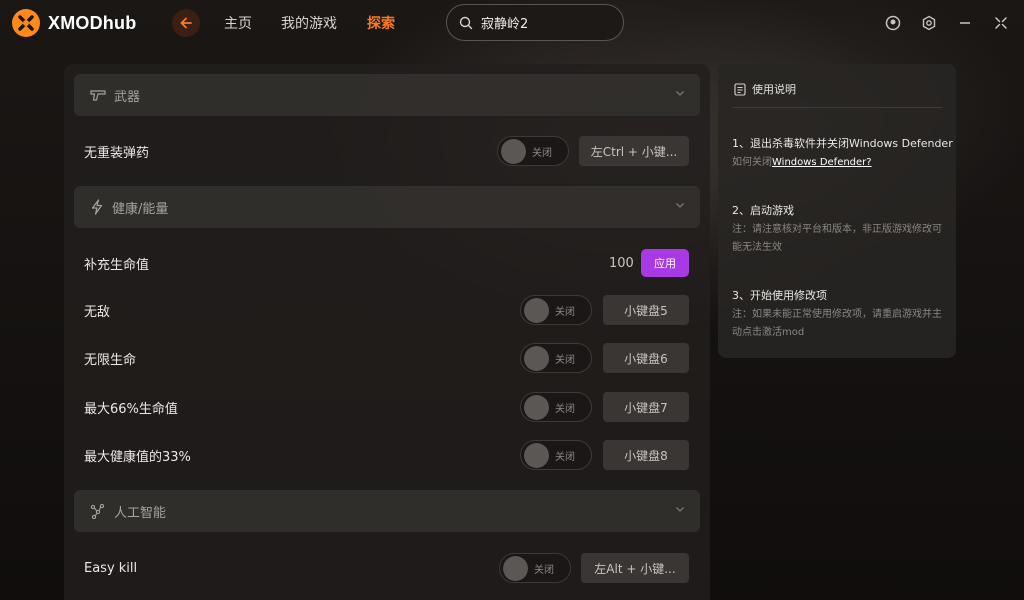  What do you see at coordinates (387, 455) in the screenshot?
I see `mod-row-max-33-health: 最大健康值的33% 关闭 小键盘8` at bounding box center [387, 455].